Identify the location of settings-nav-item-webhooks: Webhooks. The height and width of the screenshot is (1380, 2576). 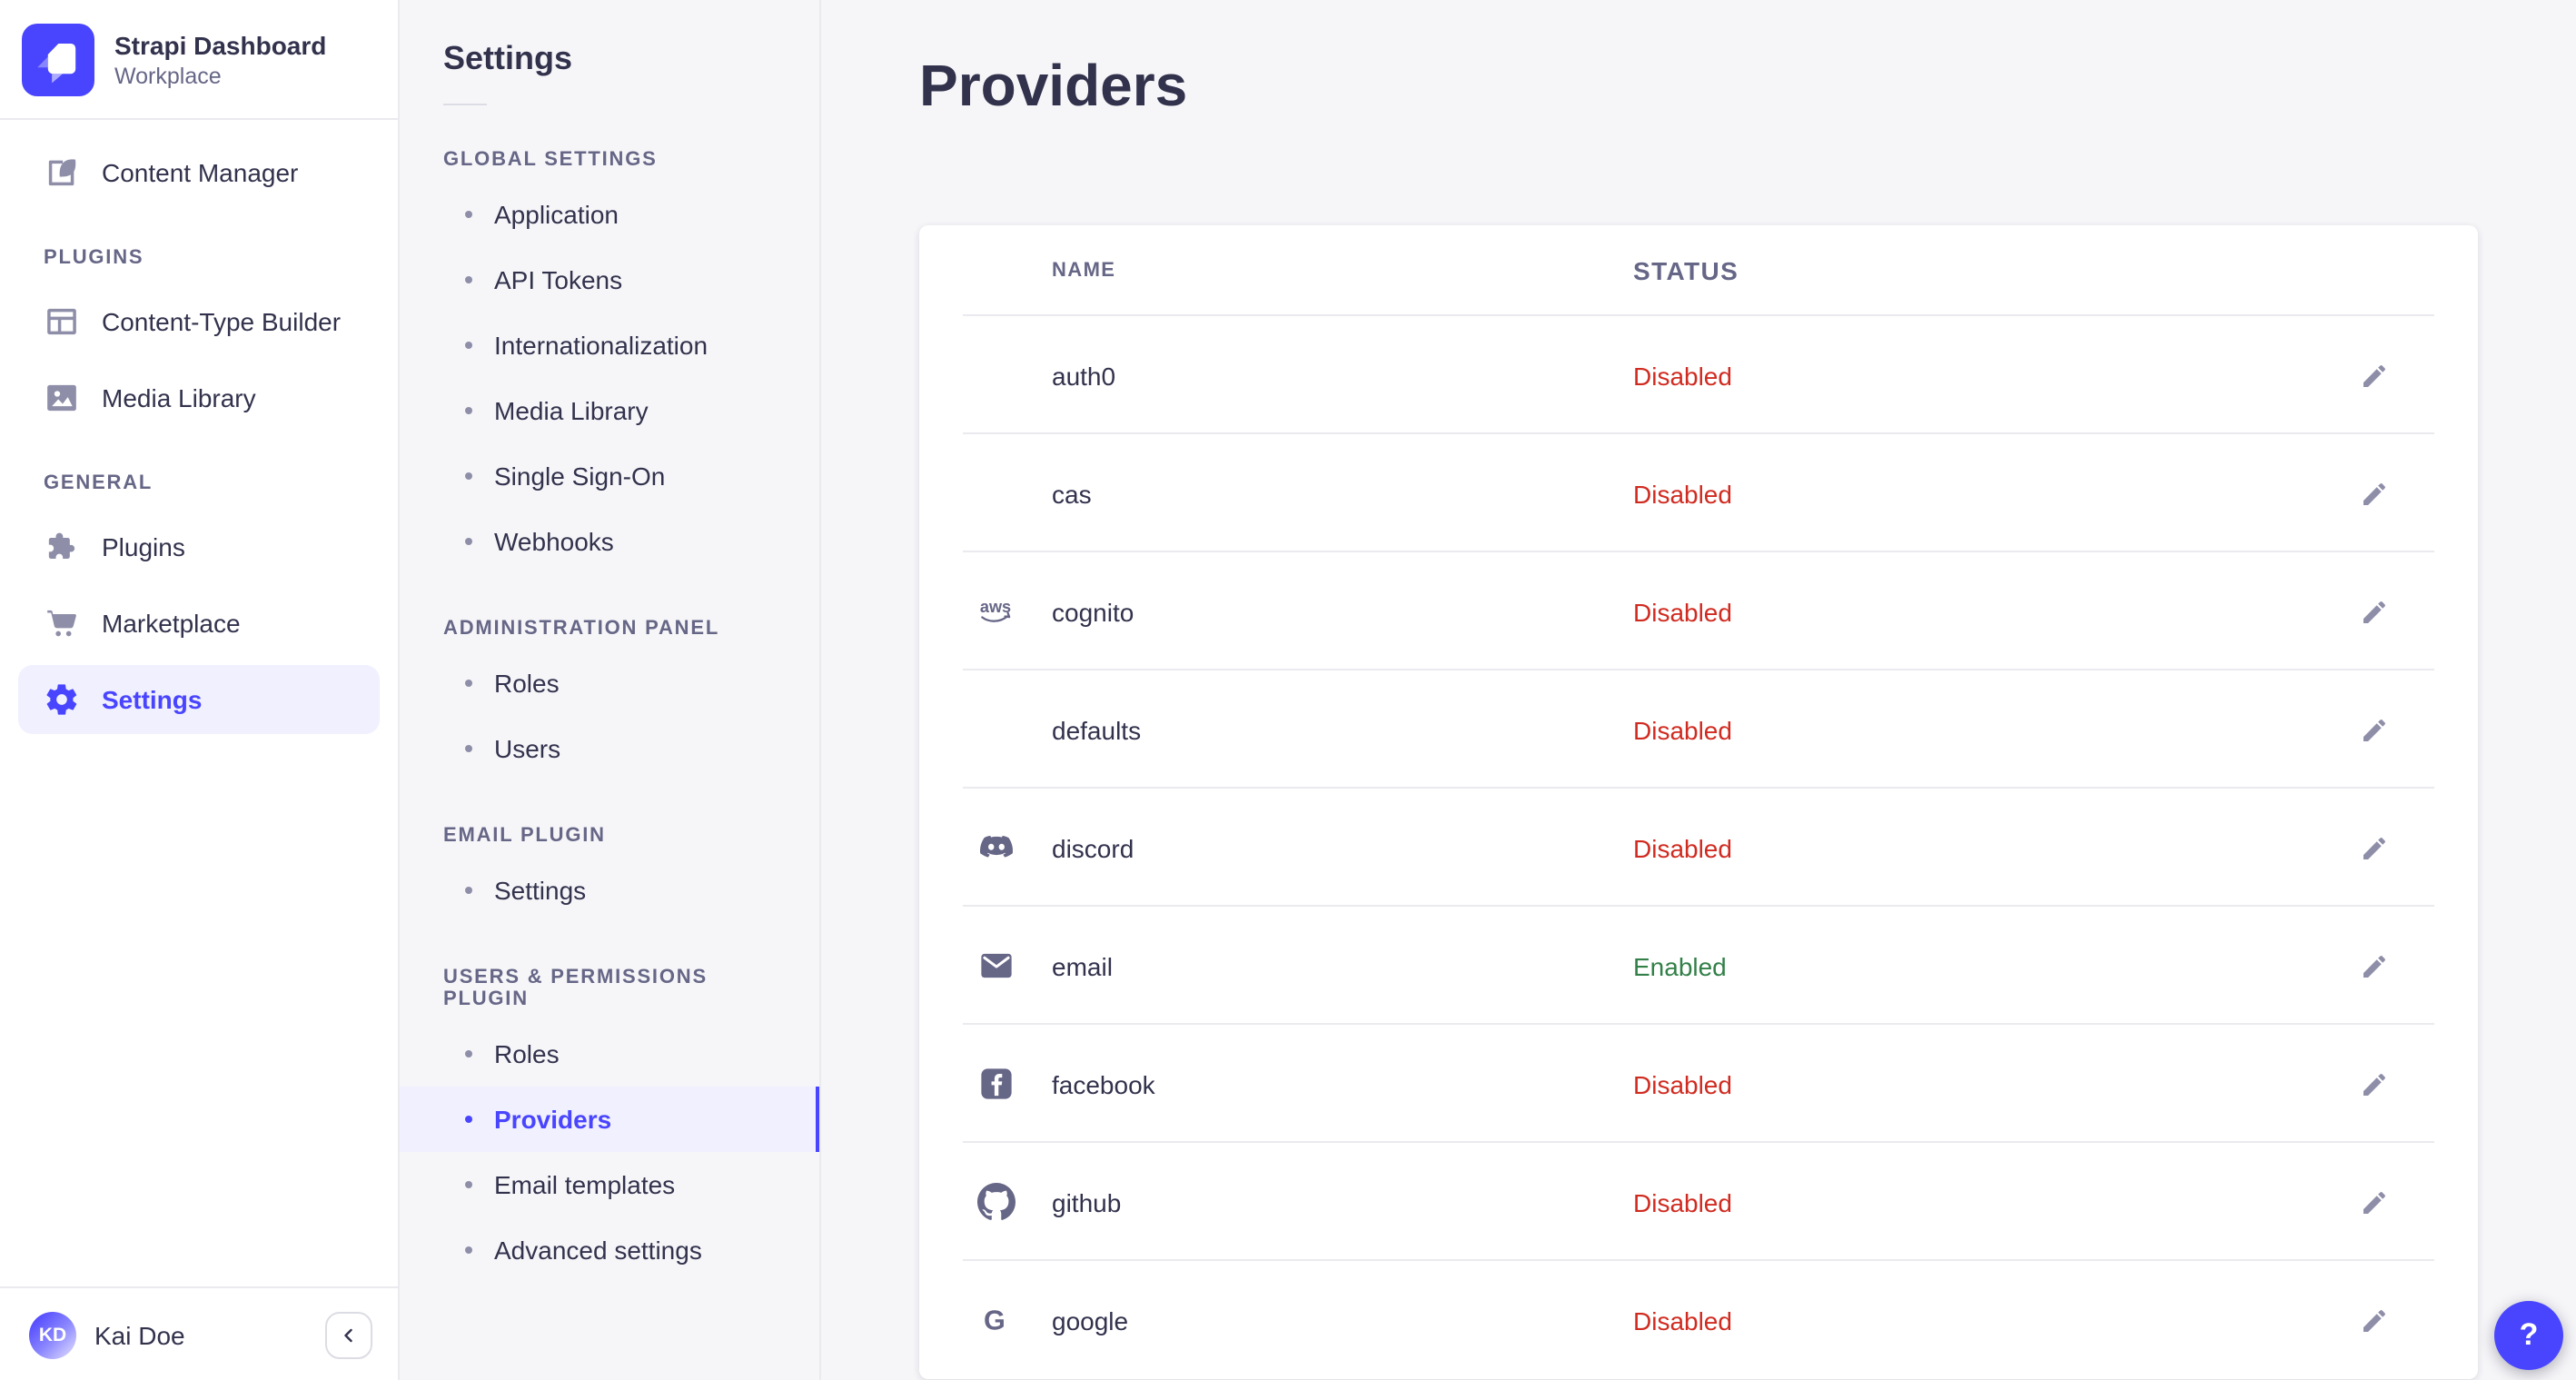
(609, 541).